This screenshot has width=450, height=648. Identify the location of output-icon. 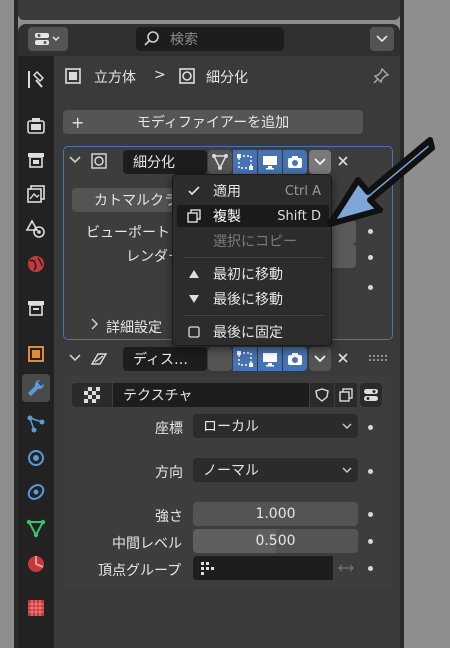
(36, 160).